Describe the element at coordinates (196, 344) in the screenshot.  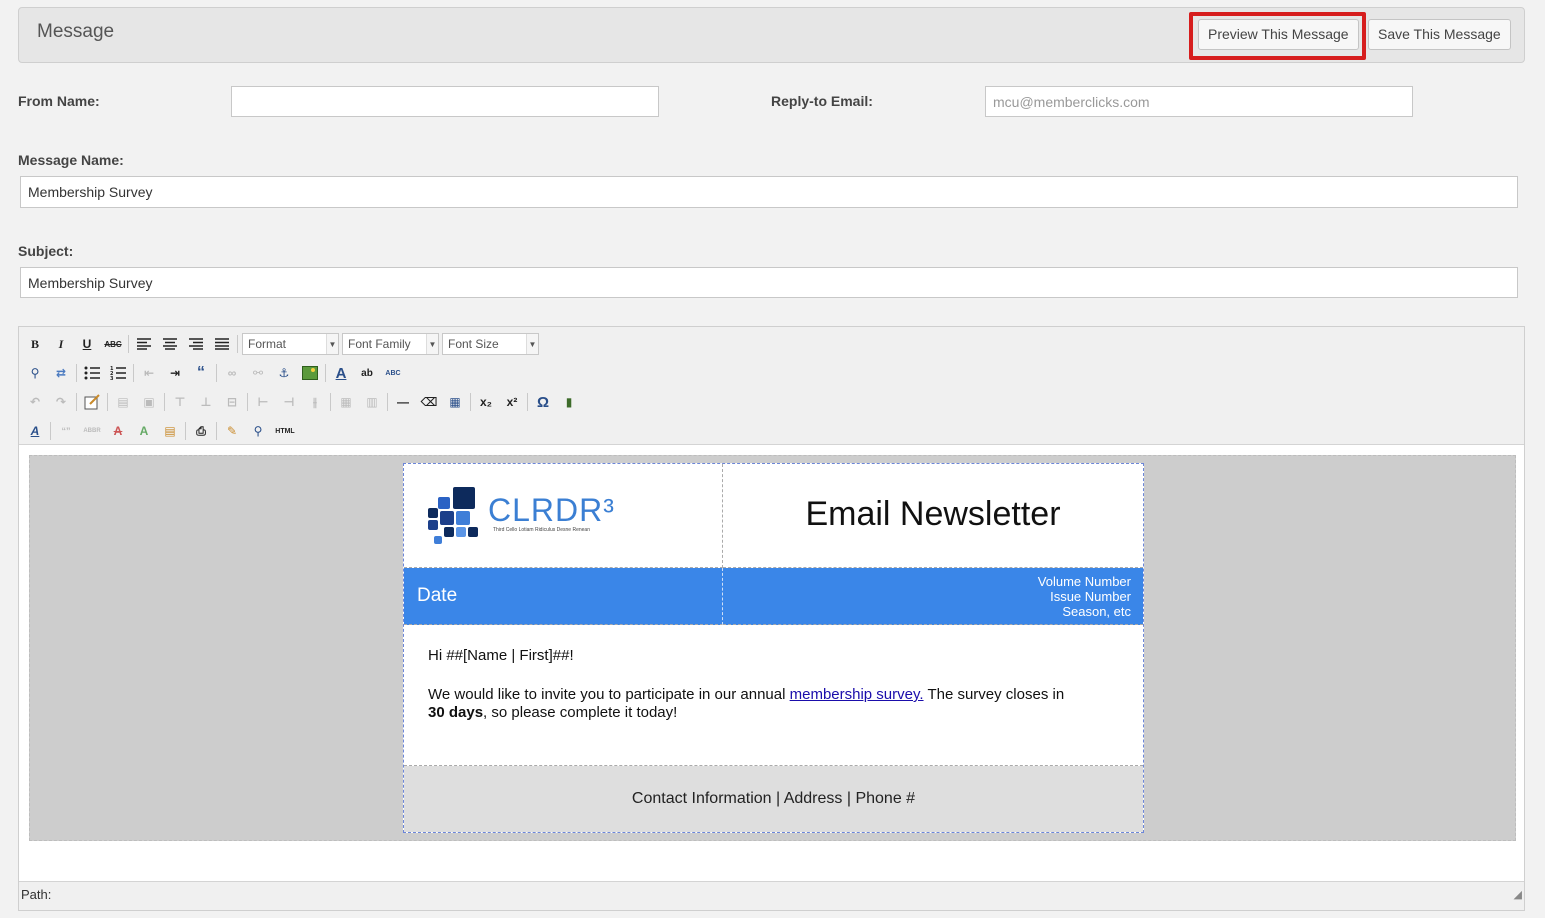
I see `align-right-icon` at that location.